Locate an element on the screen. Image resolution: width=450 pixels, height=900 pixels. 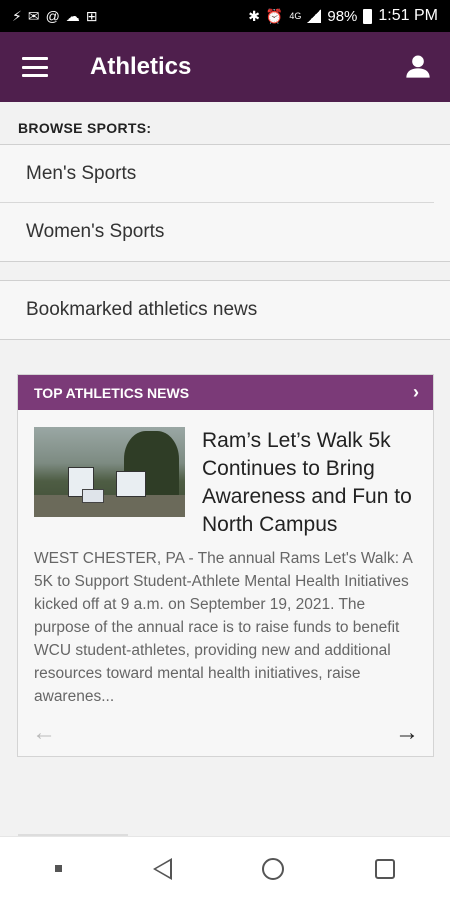
mail-icon: ✉ is located at coordinates (33, 16).